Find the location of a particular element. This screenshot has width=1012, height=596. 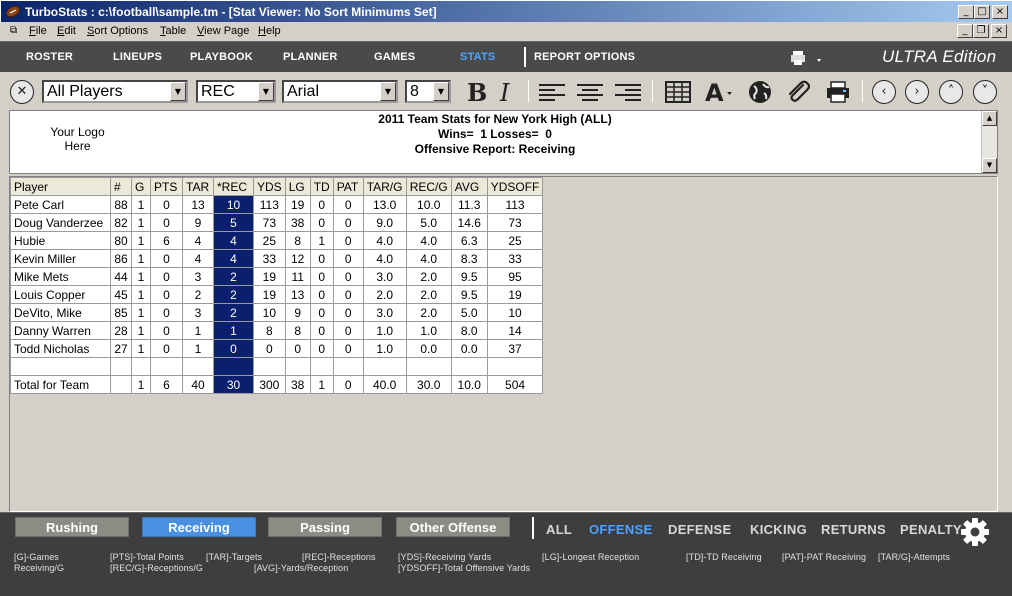

column-header: PTS is located at coordinates (166, 186).